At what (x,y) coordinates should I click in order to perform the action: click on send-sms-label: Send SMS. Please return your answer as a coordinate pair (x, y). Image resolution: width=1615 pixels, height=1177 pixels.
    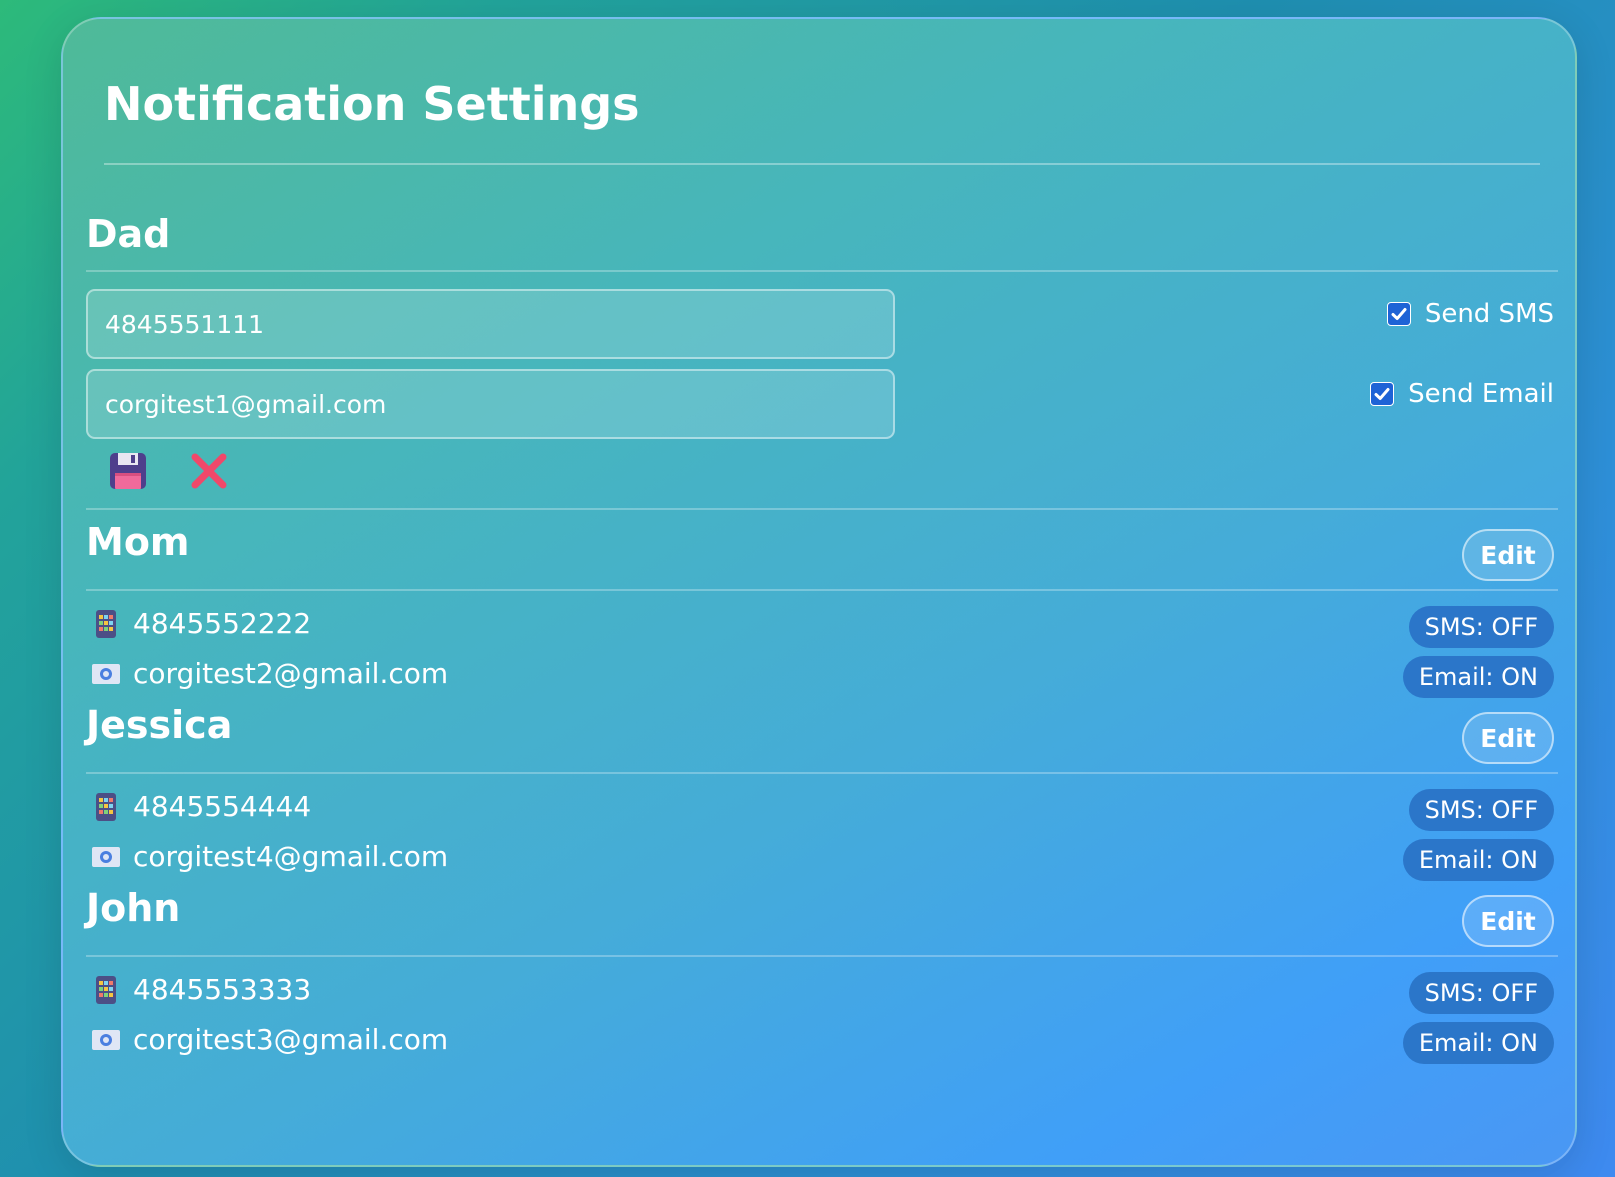
    Looking at the image, I should click on (1489, 314).